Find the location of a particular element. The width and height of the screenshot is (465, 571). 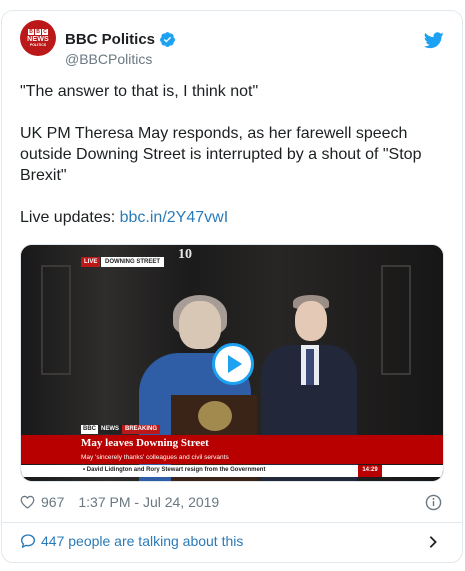

live-updates-link: bbc.in/2Y47vwI is located at coordinates (174, 217).